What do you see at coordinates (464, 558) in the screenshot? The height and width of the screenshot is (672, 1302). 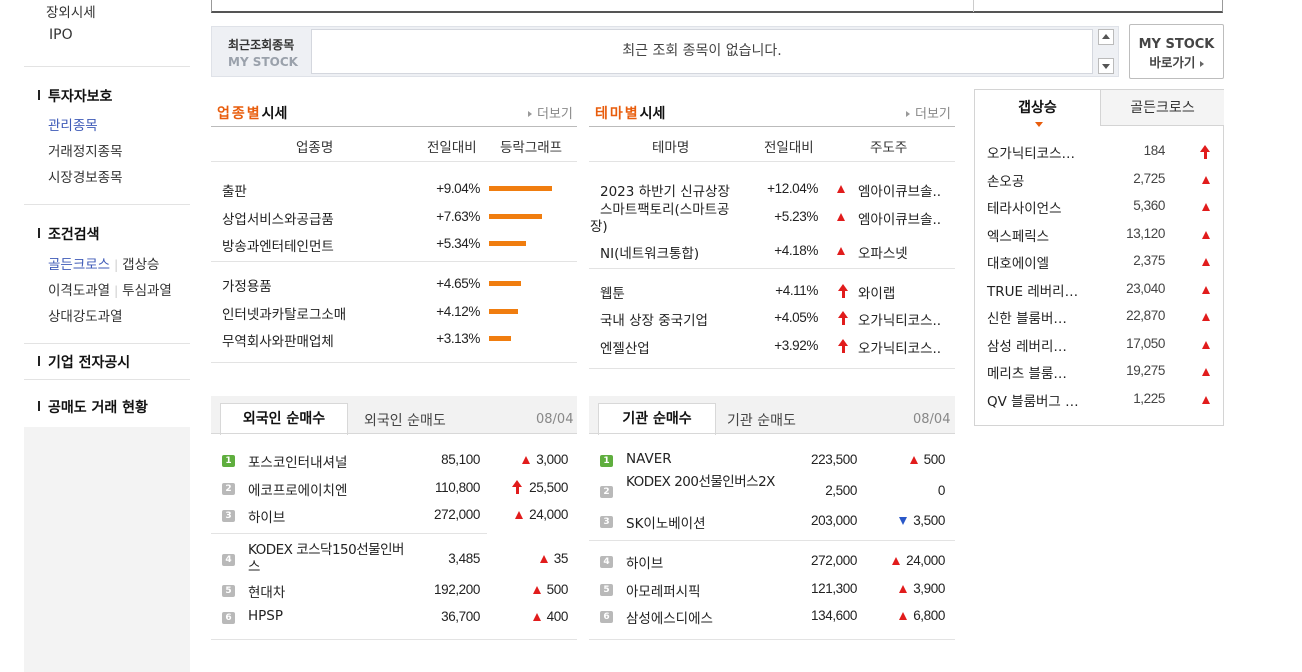 I see `stock-price: 3,485` at bounding box center [464, 558].